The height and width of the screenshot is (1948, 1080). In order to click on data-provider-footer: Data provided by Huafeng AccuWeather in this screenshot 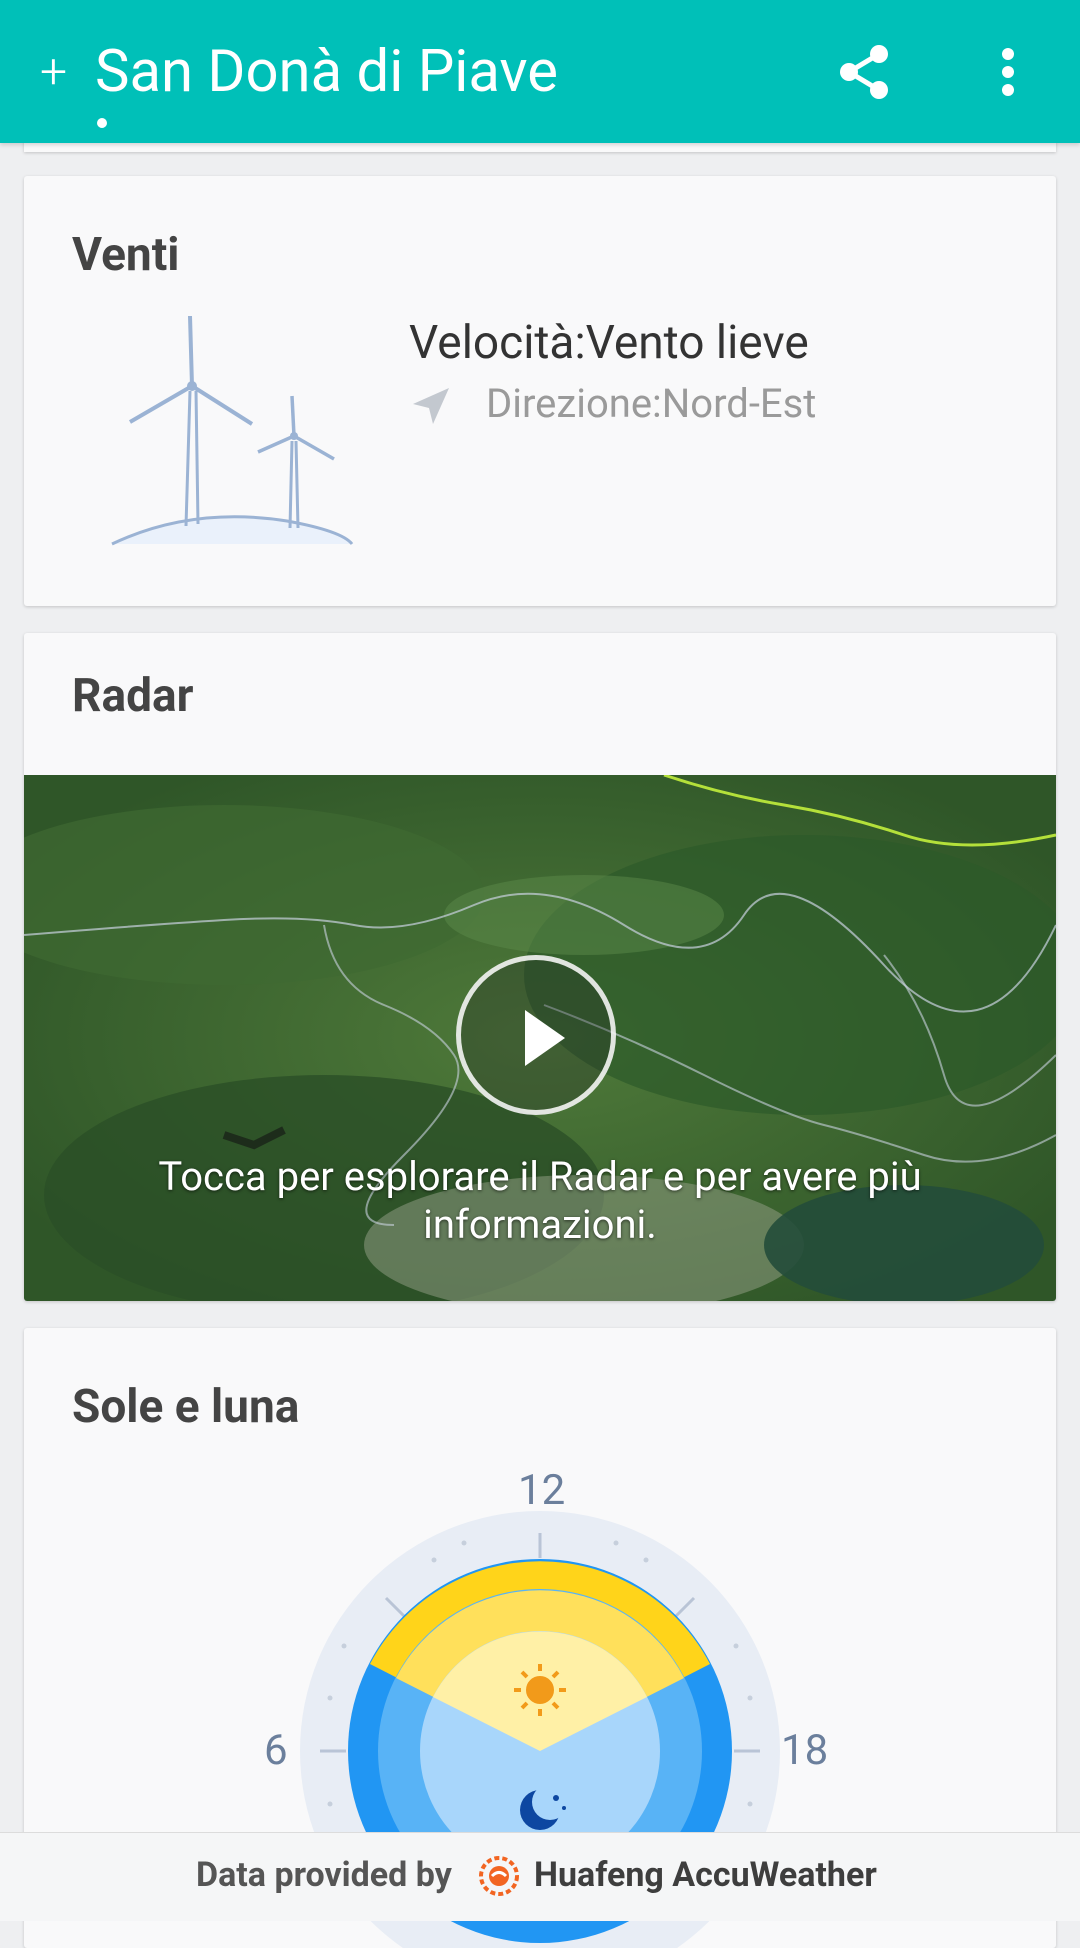, I will do `click(540, 1876)`.